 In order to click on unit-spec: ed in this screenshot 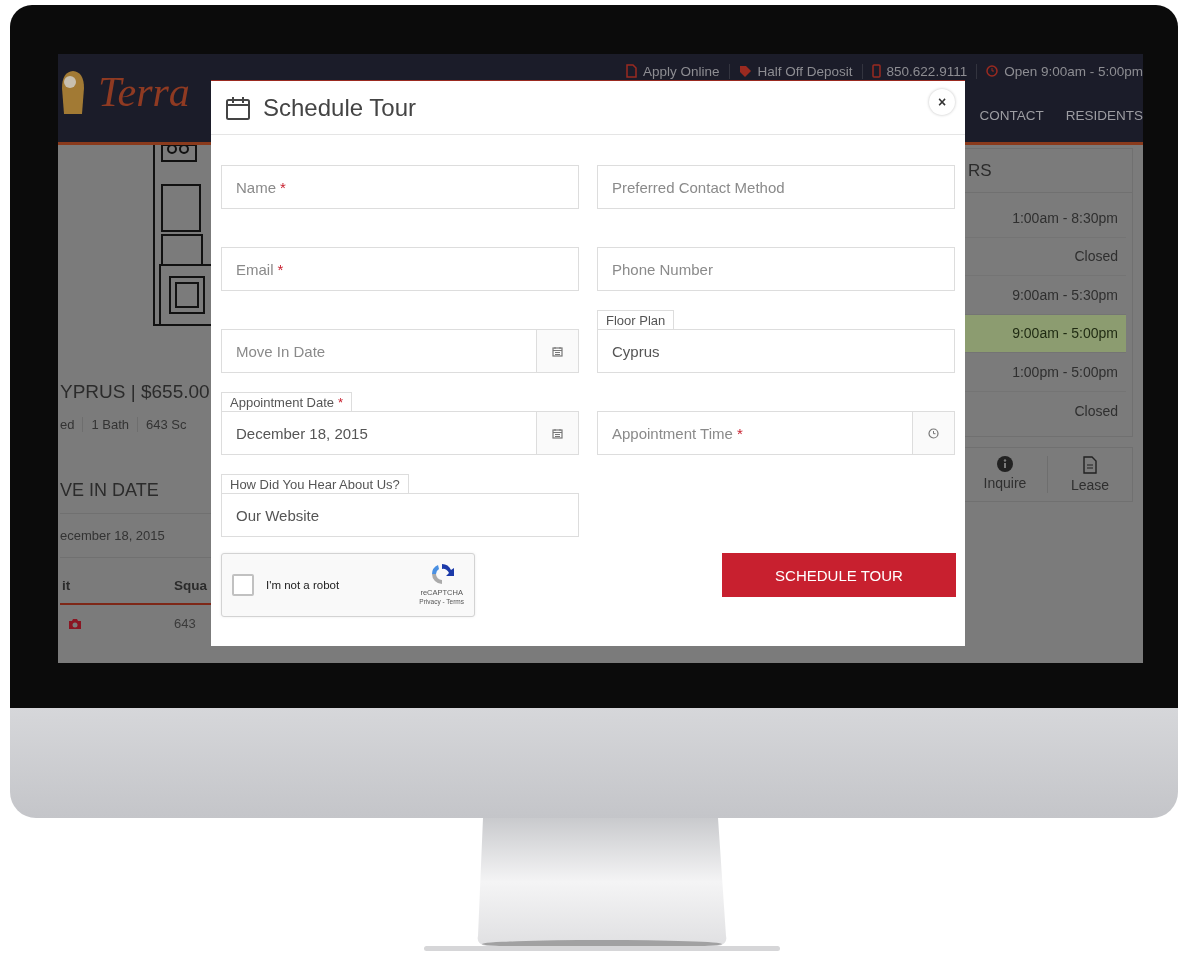, I will do `click(68, 424)`.